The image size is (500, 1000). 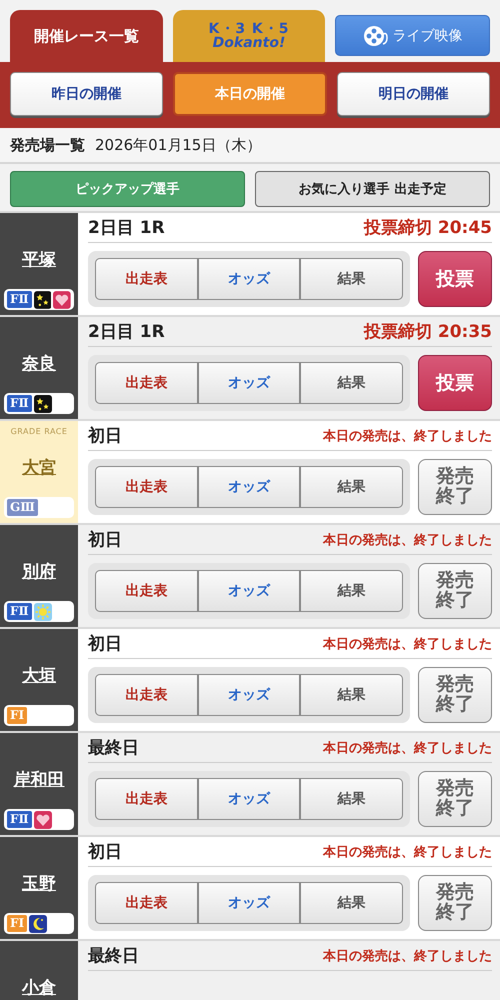 I want to click on venue-link: 平塚, so click(x=39, y=260).